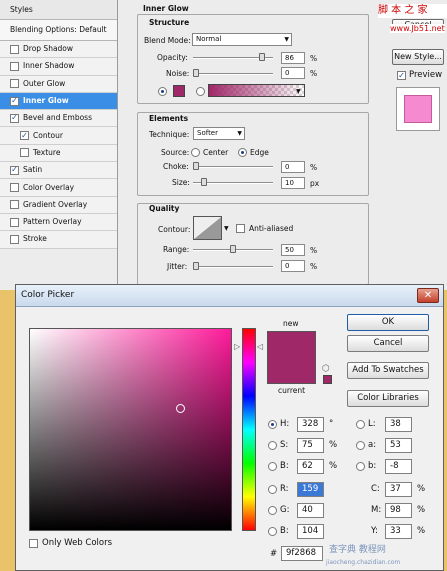  What do you see at coordinates (398, 466) in the screenshot?
I see `lab-input: -8` at bounding box center [398, 466].